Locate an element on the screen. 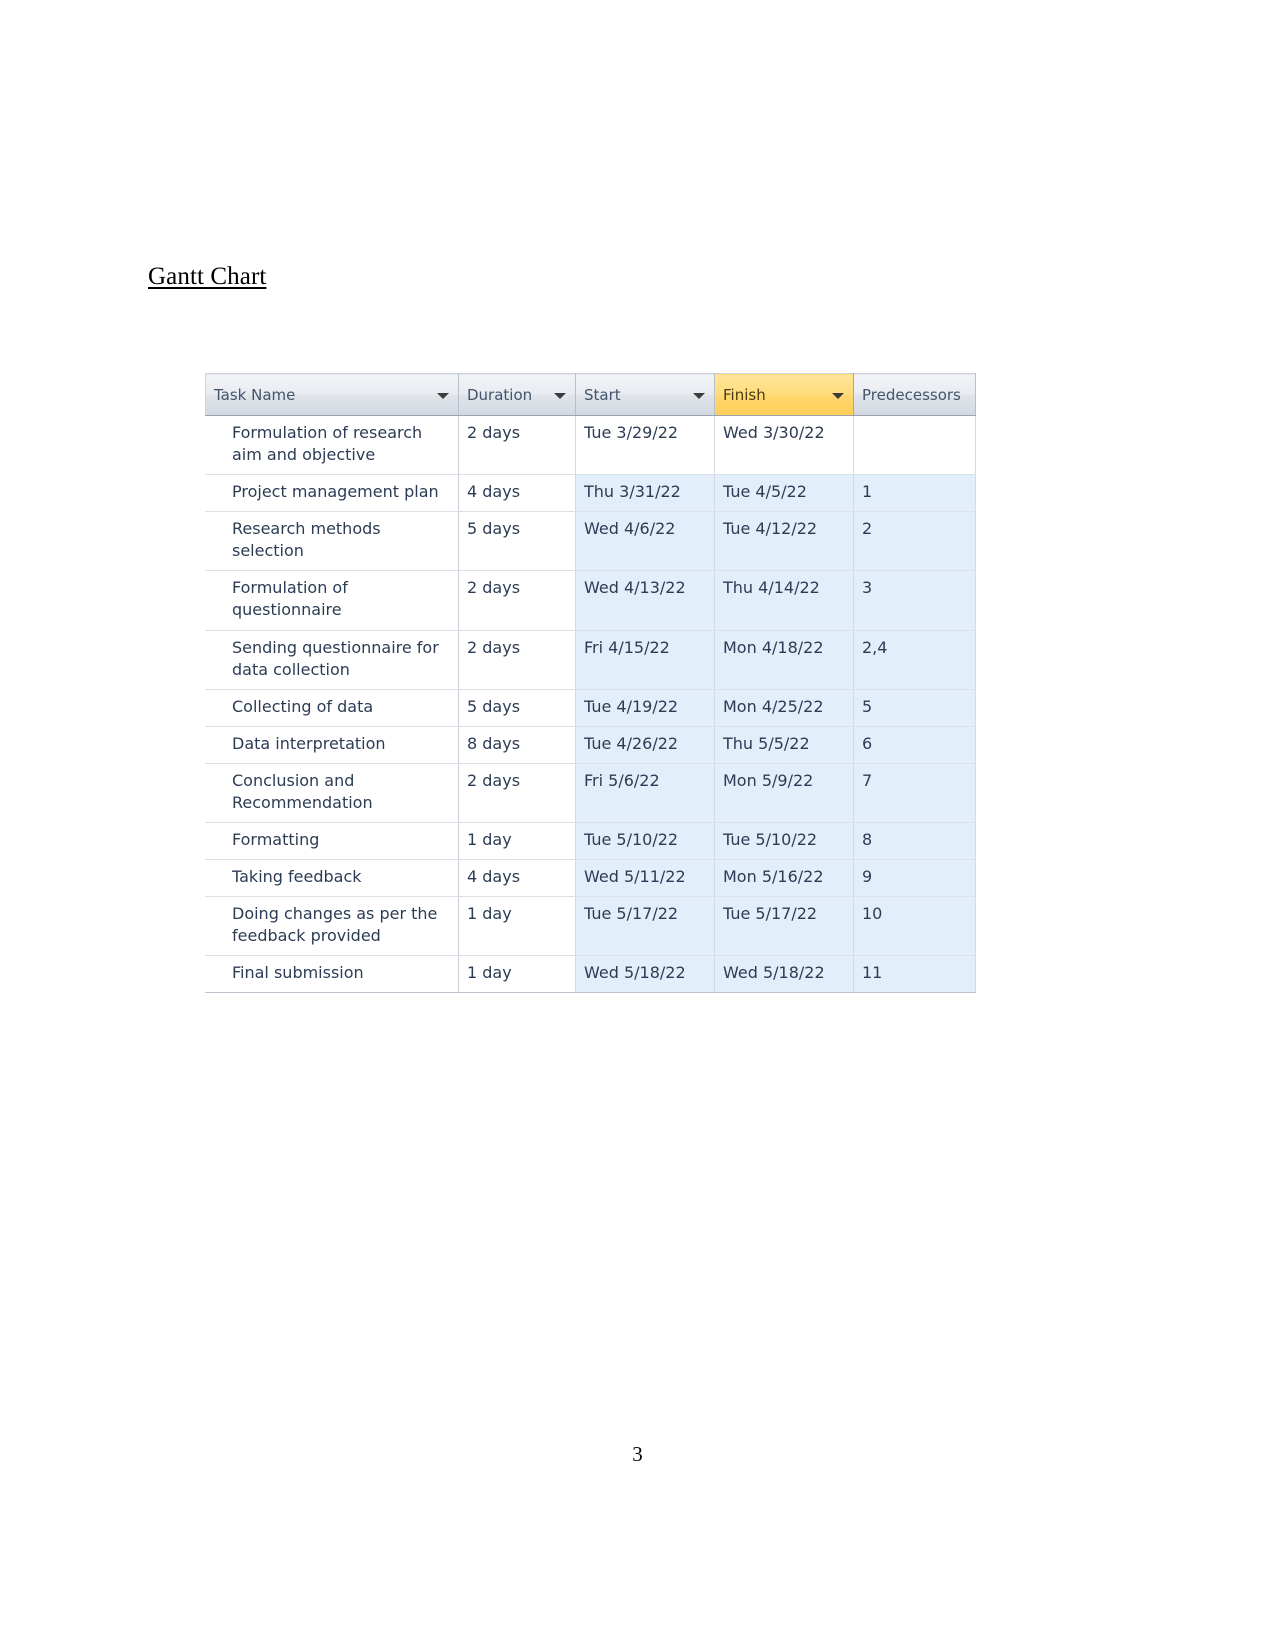 This screenshot has width=1275, height=1650. page-title: Gantt Chart is located at coordinates (207, 276).